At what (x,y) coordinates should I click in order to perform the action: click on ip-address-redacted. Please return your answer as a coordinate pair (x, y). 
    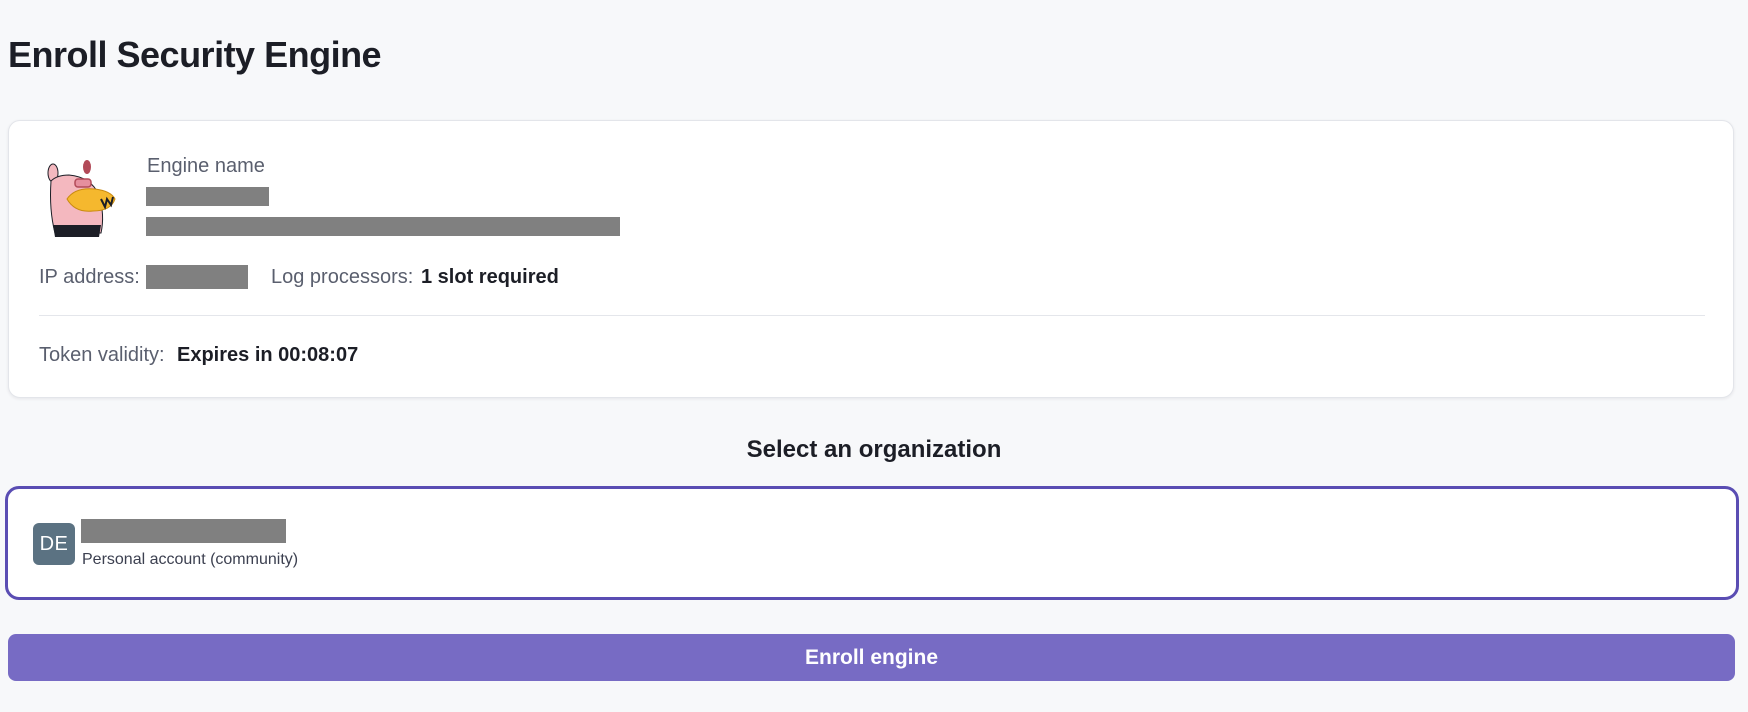
    Looking at the image, I should click on (197, 277).